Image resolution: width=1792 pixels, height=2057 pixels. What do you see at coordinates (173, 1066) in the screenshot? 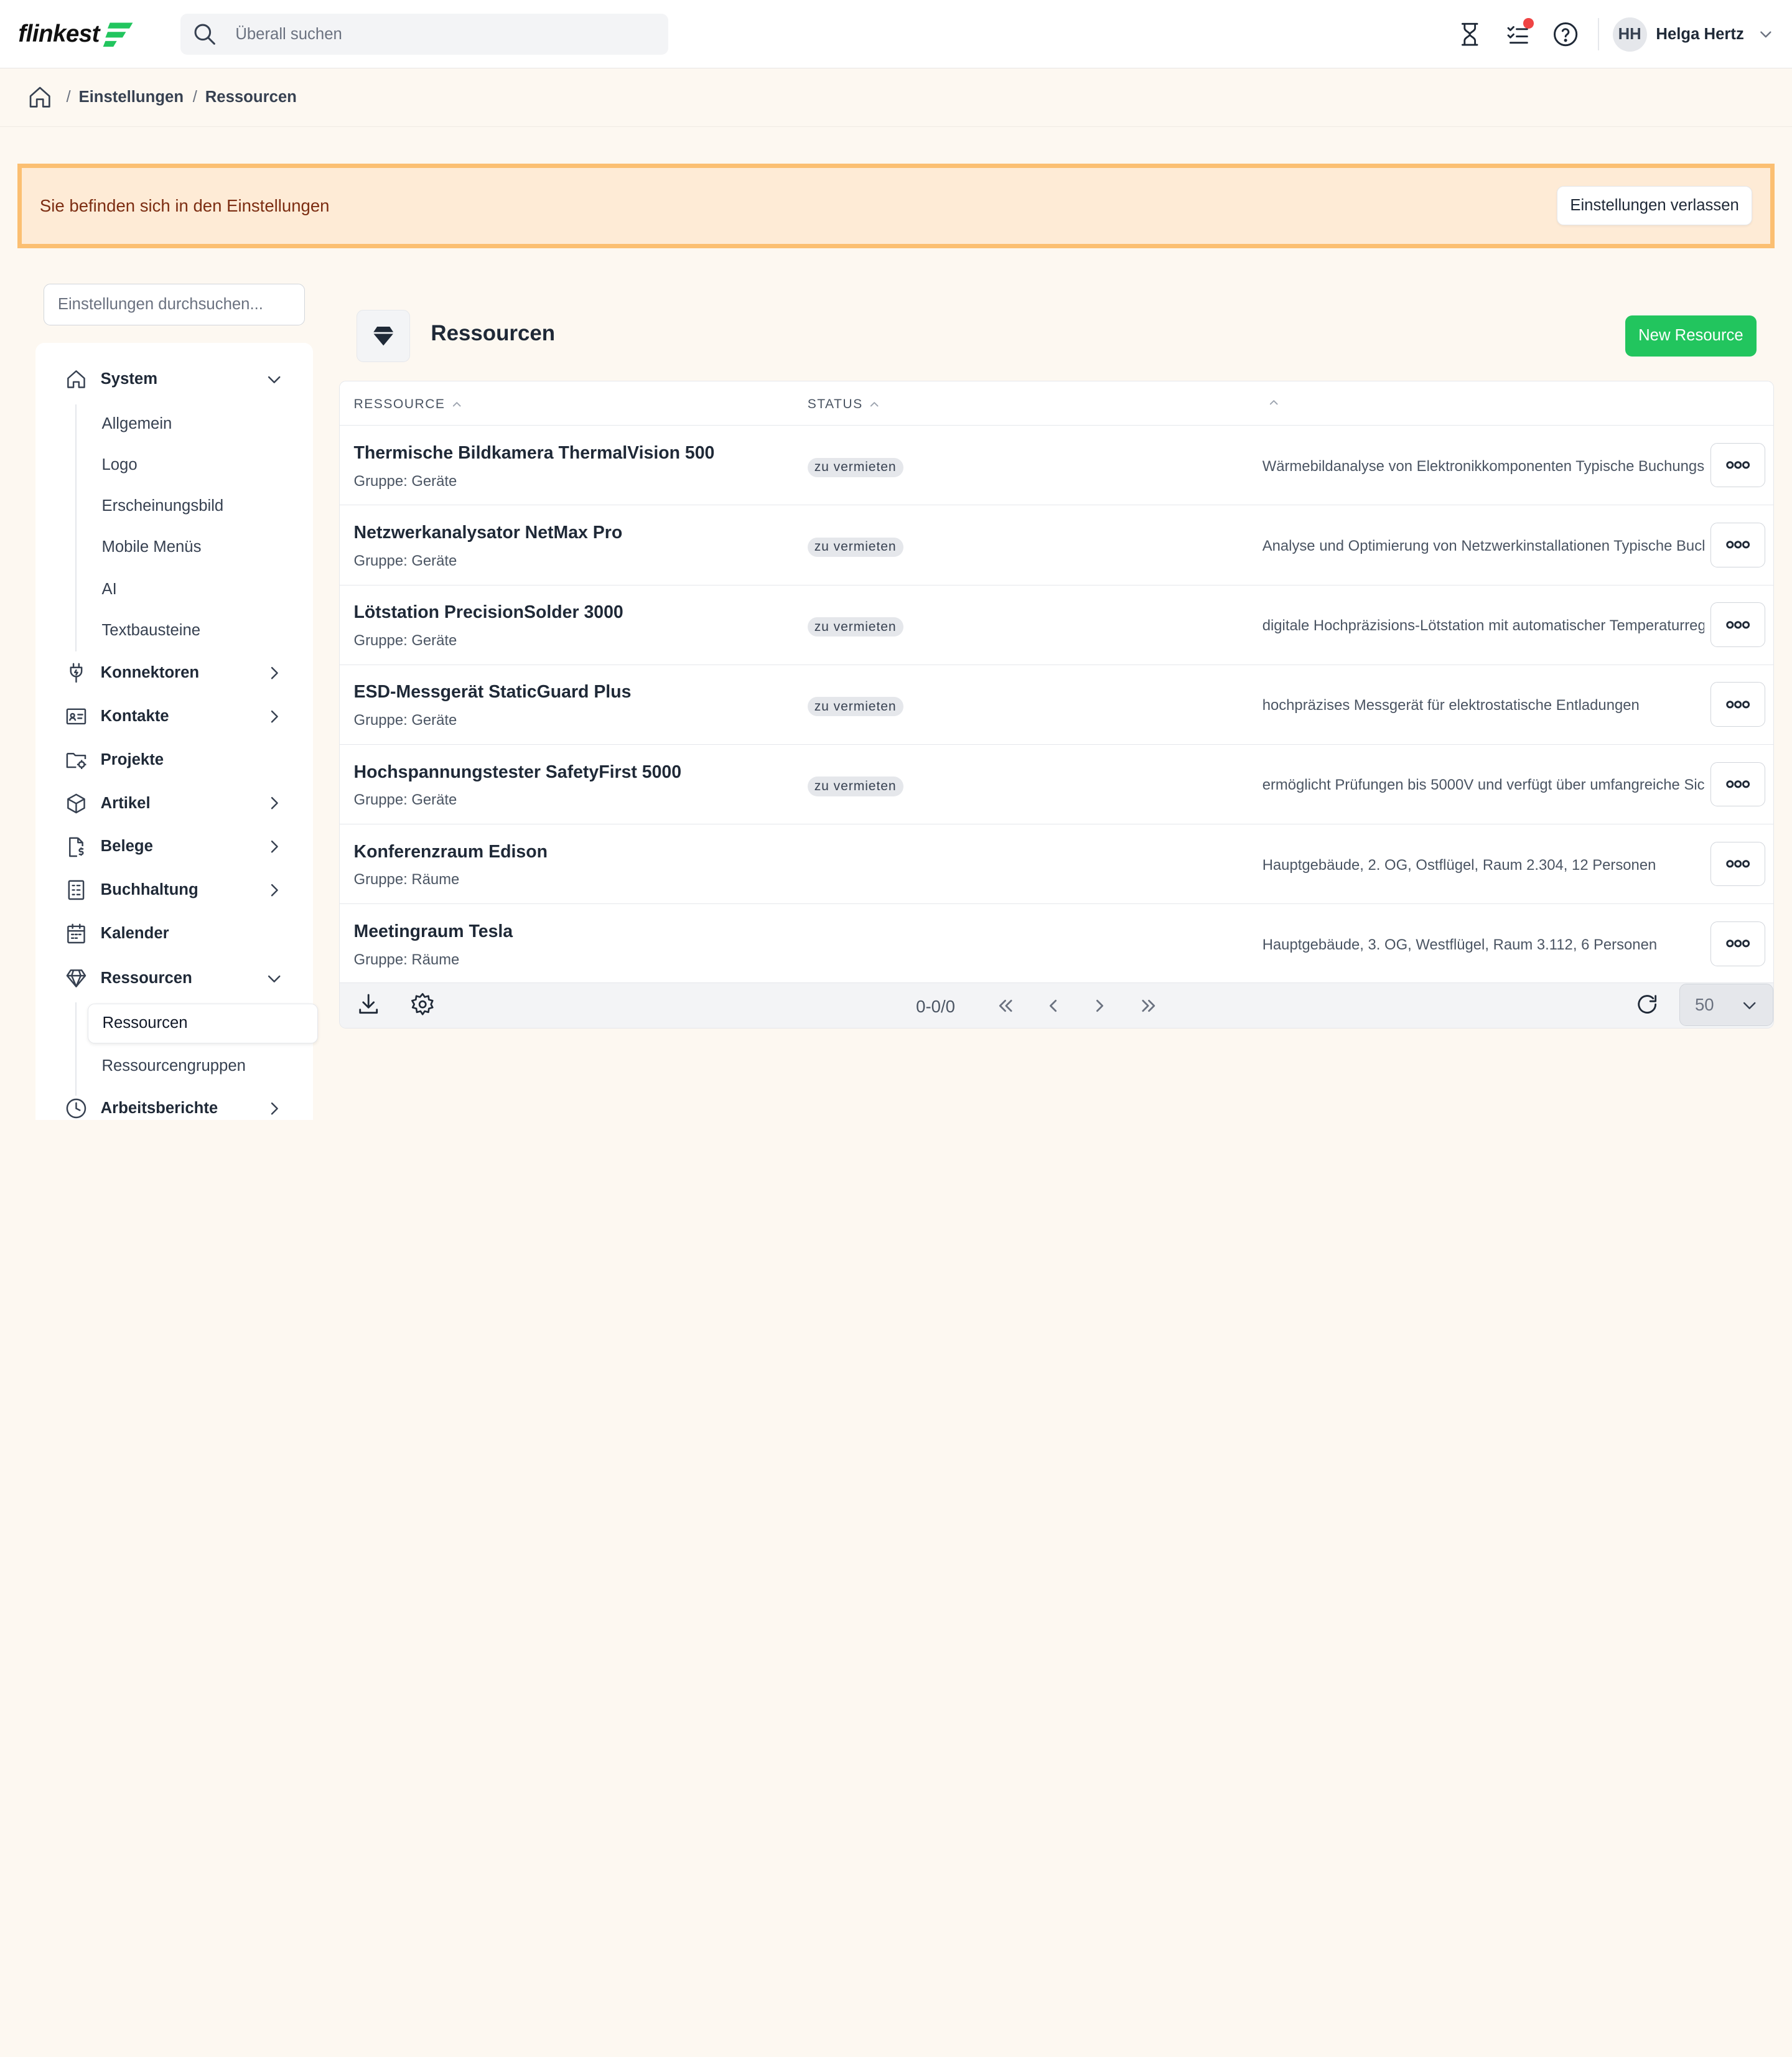
I see `sidebar-item-ressourcengruppen: Ressourcengruppen` at bounding box center [173, 1066].